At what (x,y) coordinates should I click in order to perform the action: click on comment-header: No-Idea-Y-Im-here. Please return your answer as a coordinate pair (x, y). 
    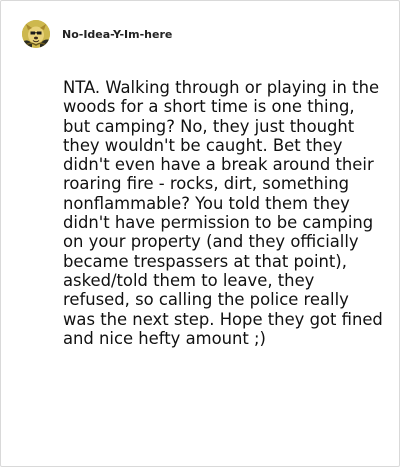
    Looking at the image, I should click on (97, 34).